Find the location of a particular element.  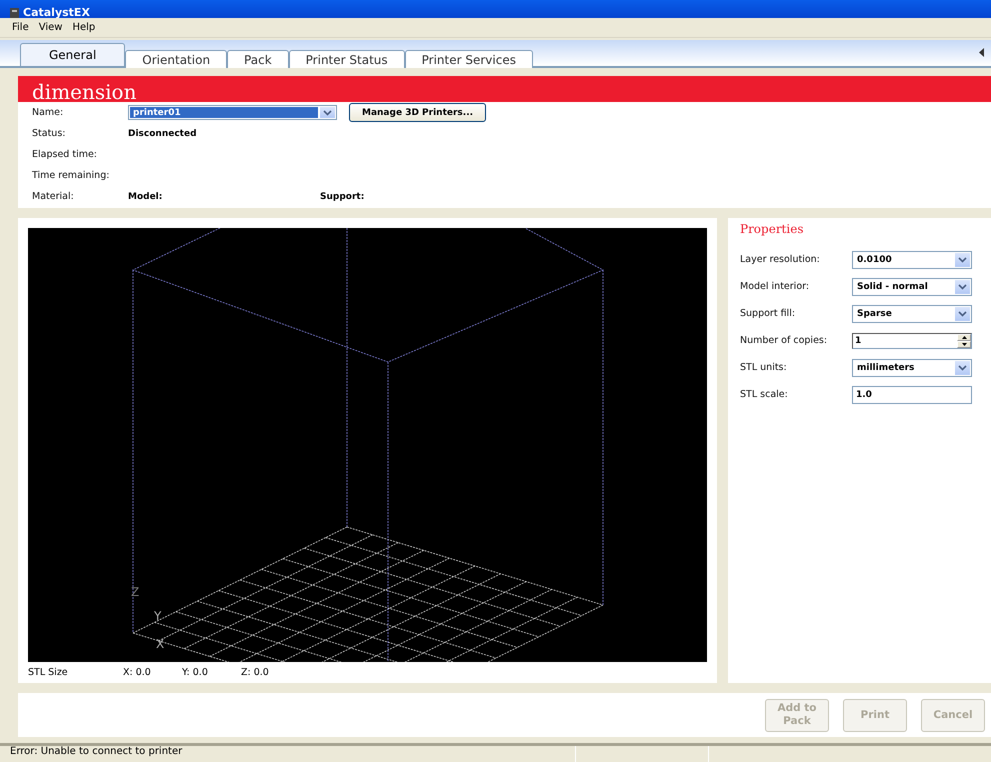

spin-field: 1 is located at coordinates (912, 340).